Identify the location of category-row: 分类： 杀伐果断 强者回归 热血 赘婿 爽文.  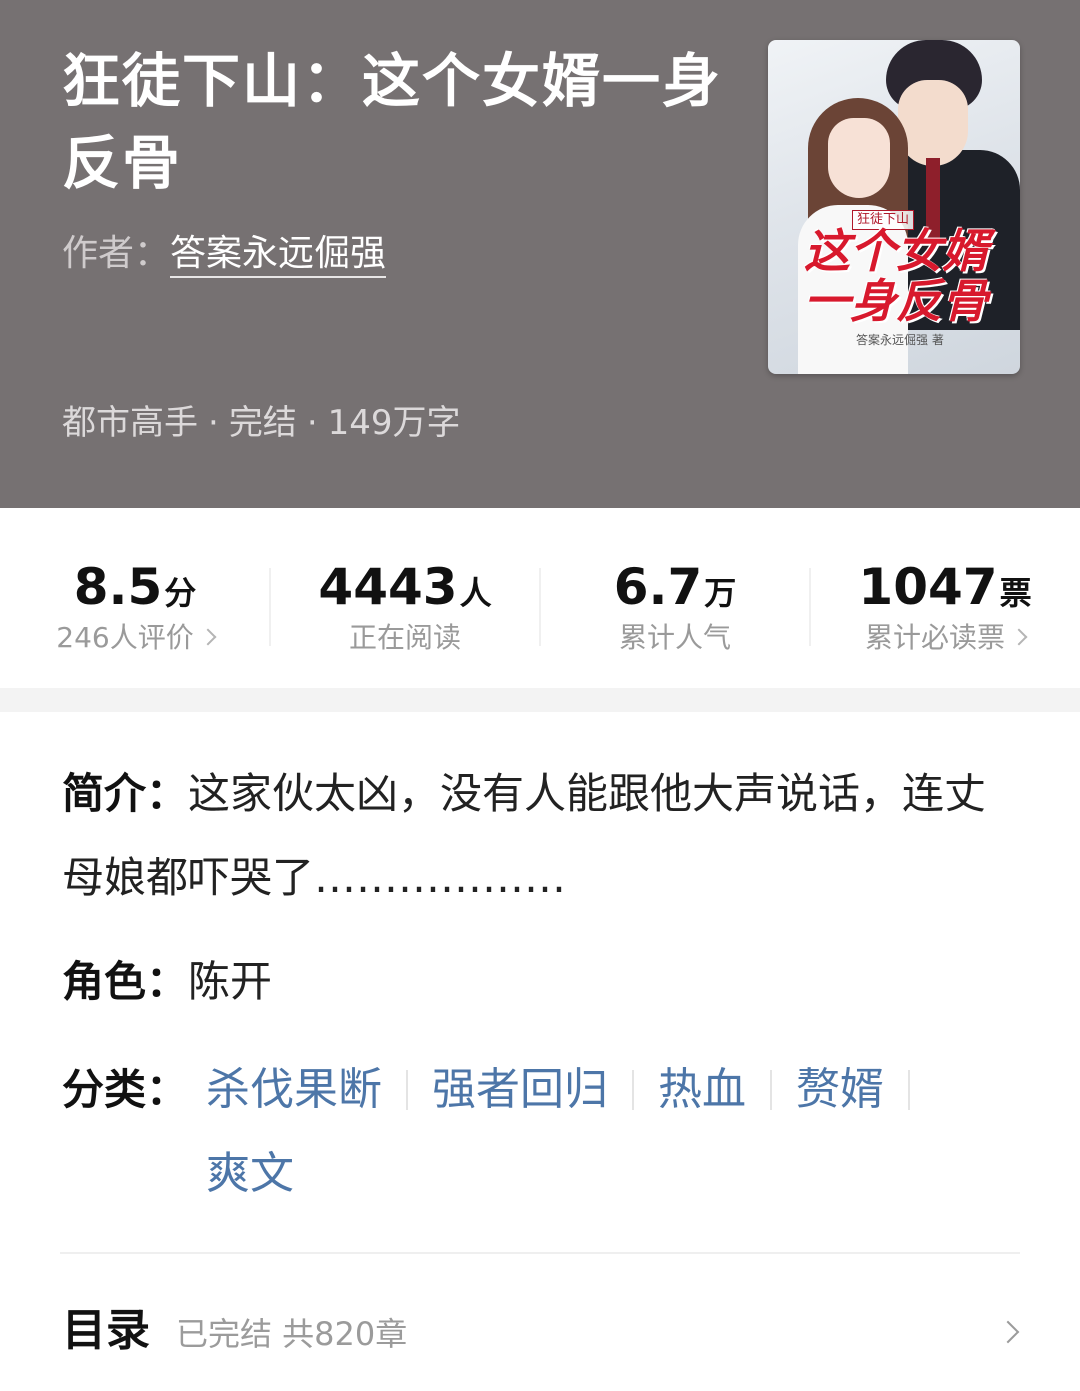
(542, 1123).